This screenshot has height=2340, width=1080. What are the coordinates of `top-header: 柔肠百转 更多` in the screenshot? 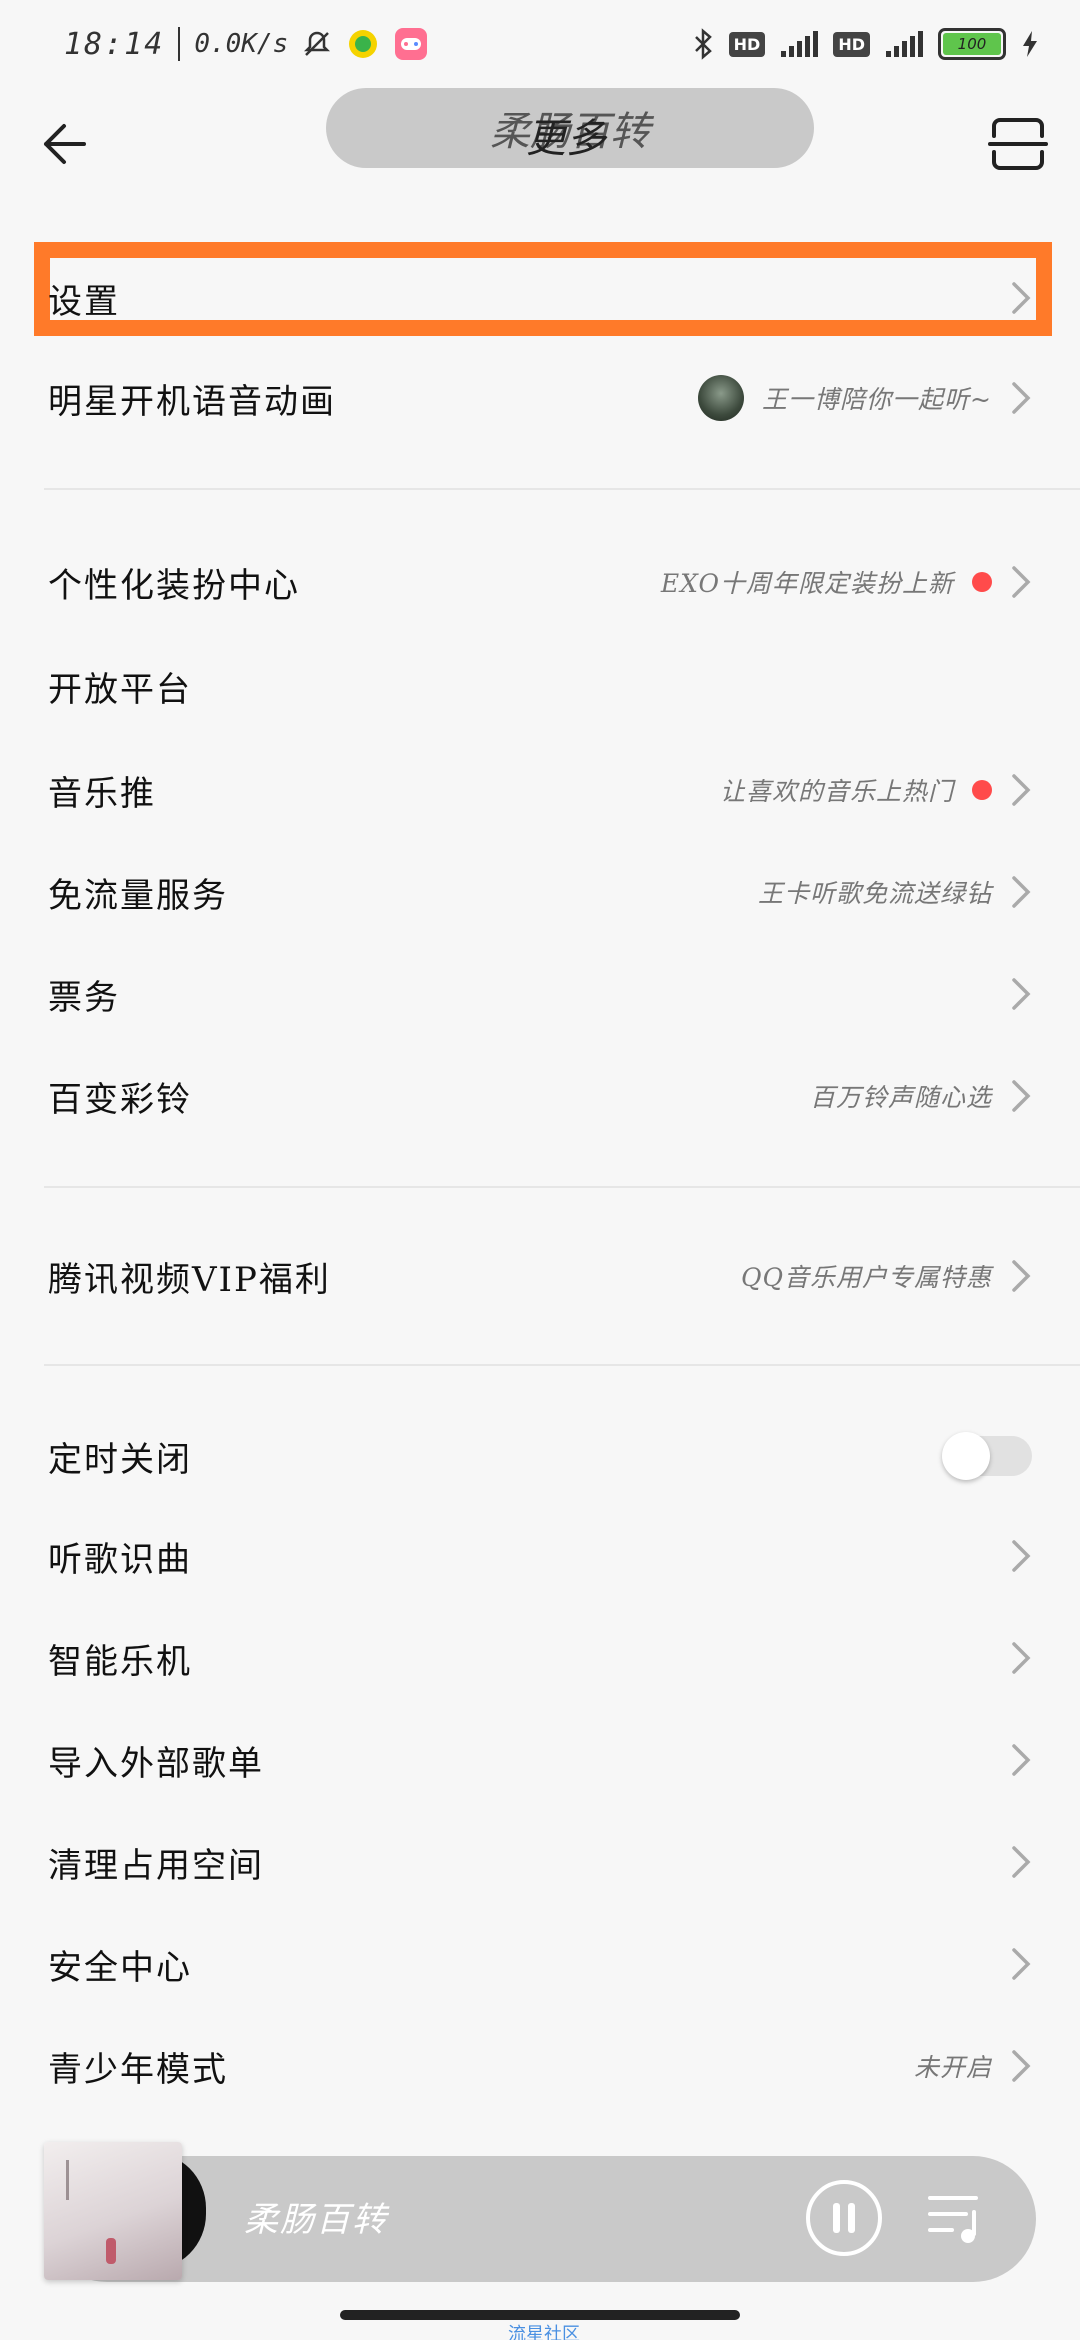 It's located at (540, 144).